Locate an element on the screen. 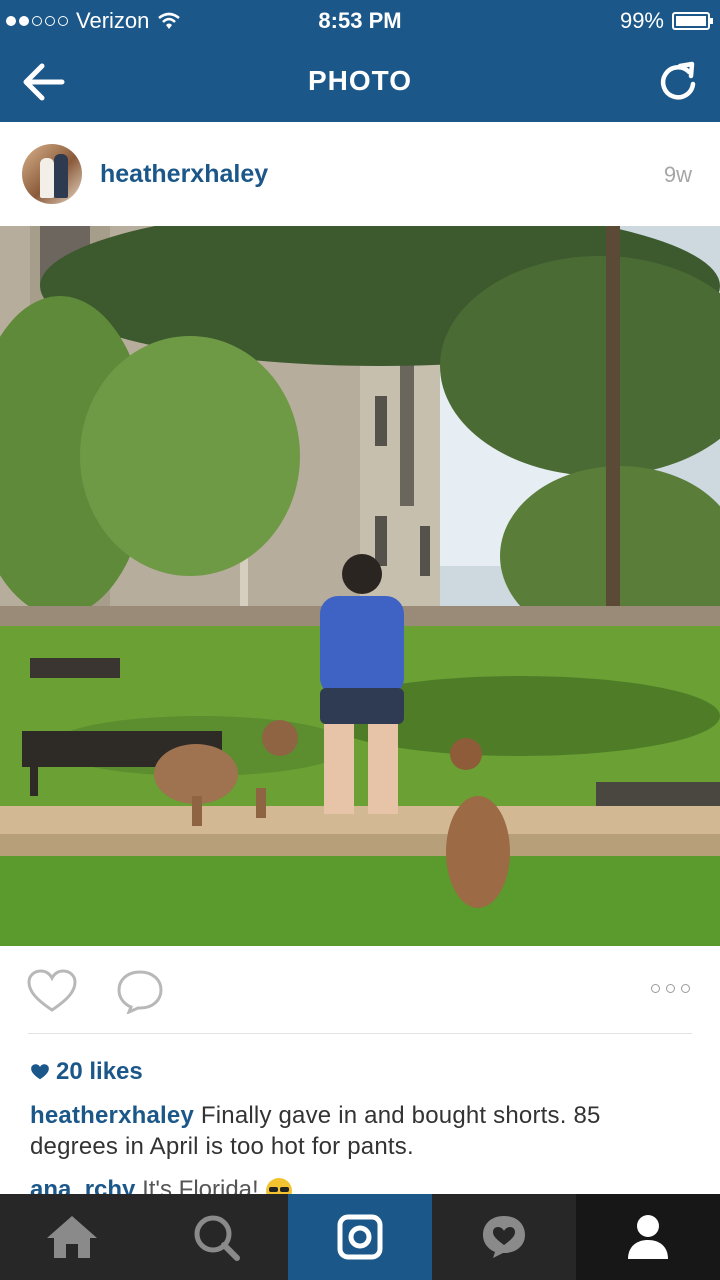 The image size is (720, 1280). likes-count: 20 likes is located at coordinates (86, 1072).